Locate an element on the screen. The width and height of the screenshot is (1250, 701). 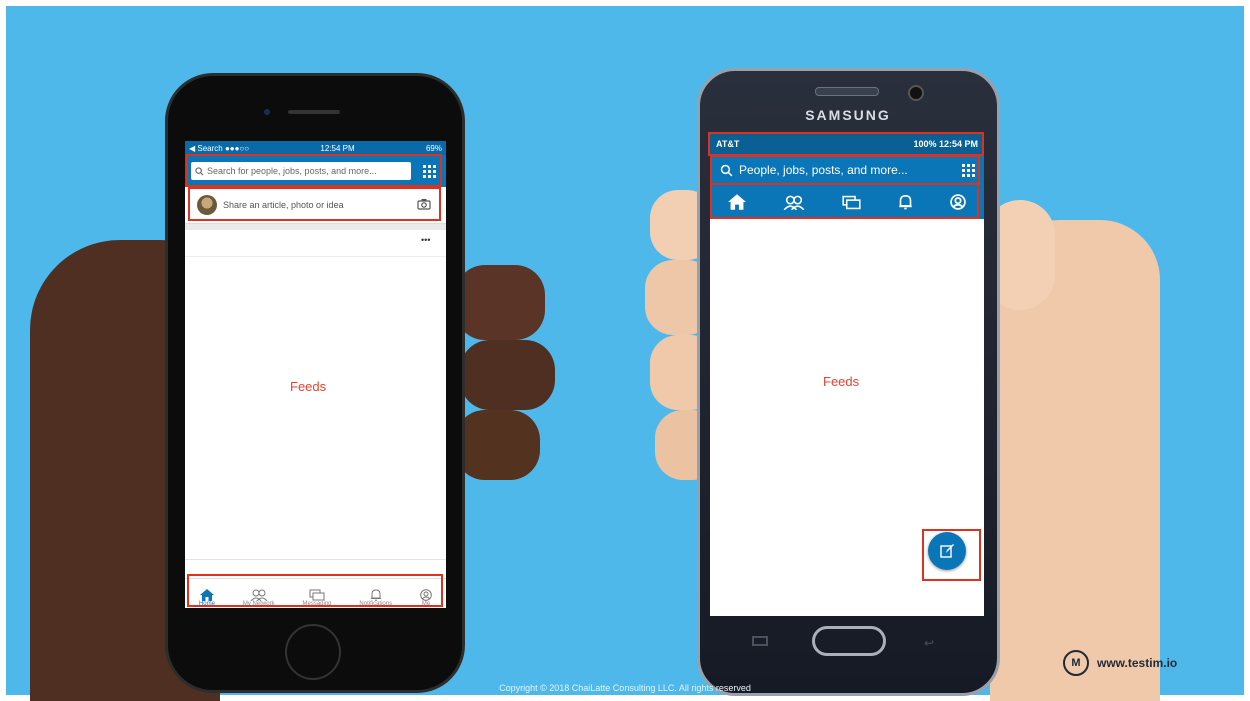
iphone-home-button is located at coordinates (313, 652).